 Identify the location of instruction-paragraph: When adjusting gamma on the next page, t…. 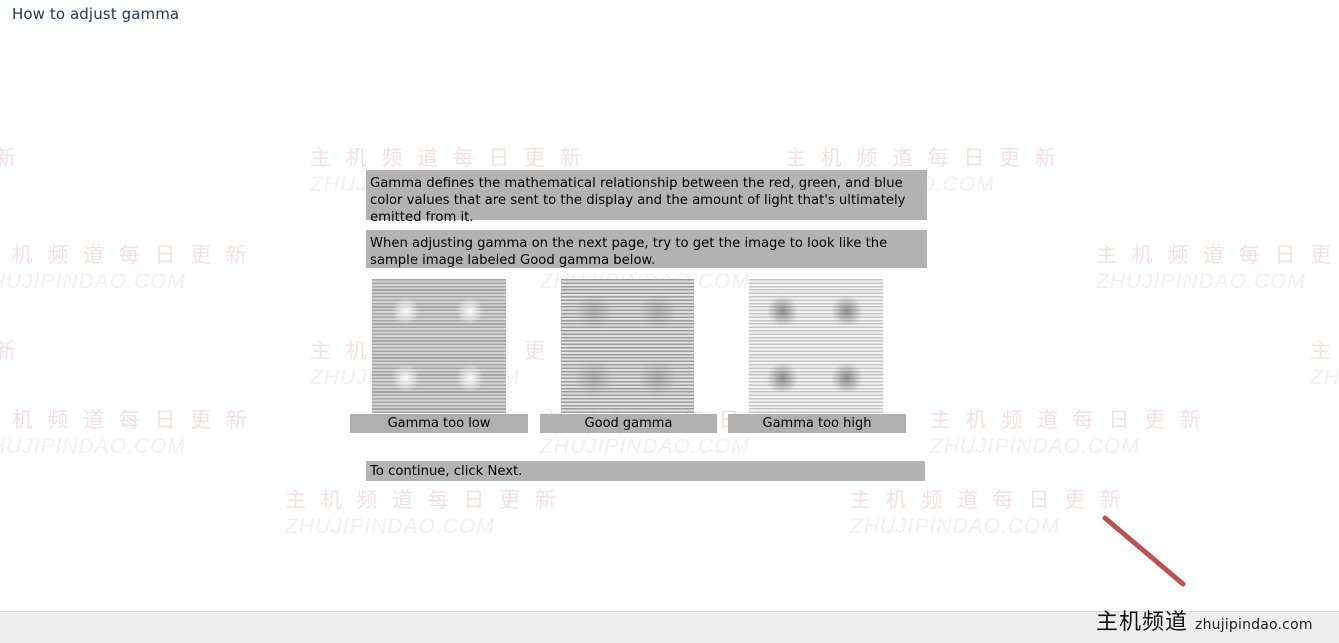
(646, 249).